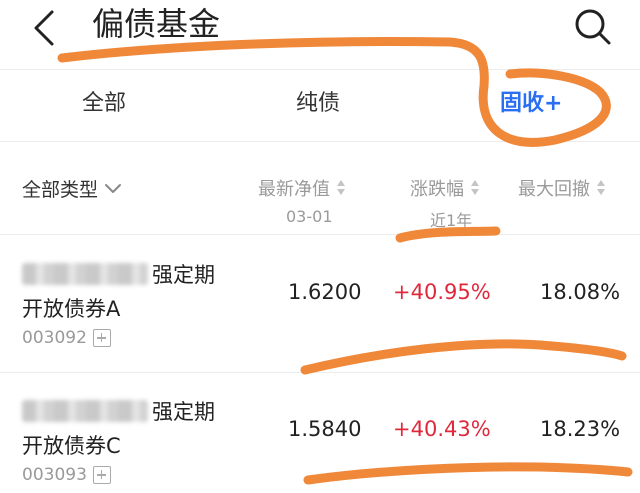 The width and height of the screenshot is (640, 493). I want to click on back-button, so click(44, 28).